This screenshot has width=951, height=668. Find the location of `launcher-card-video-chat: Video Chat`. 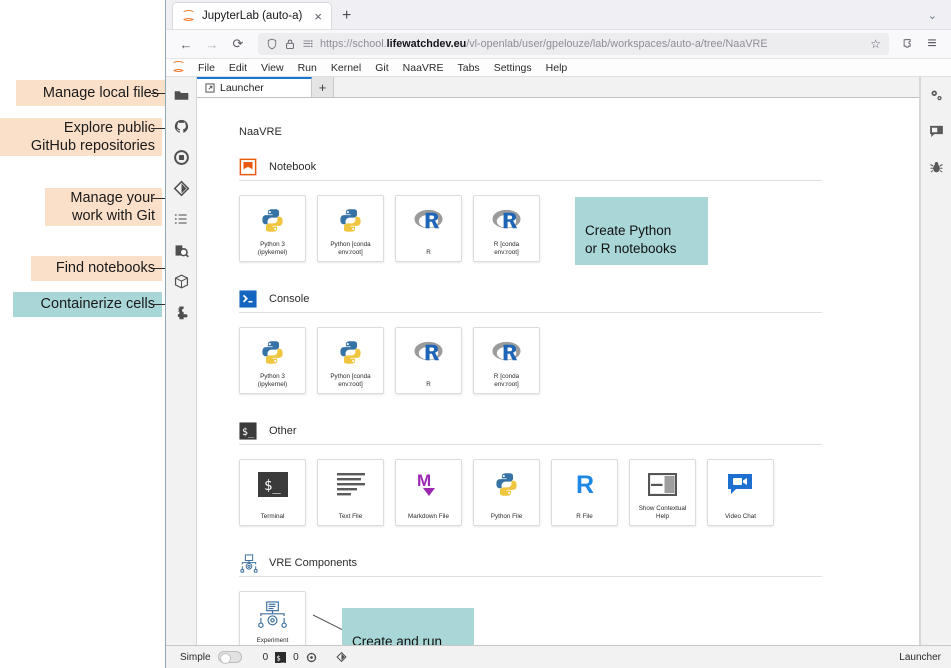

launcher-card-video-chat: Video Chat is located at coordinates (740, 493).